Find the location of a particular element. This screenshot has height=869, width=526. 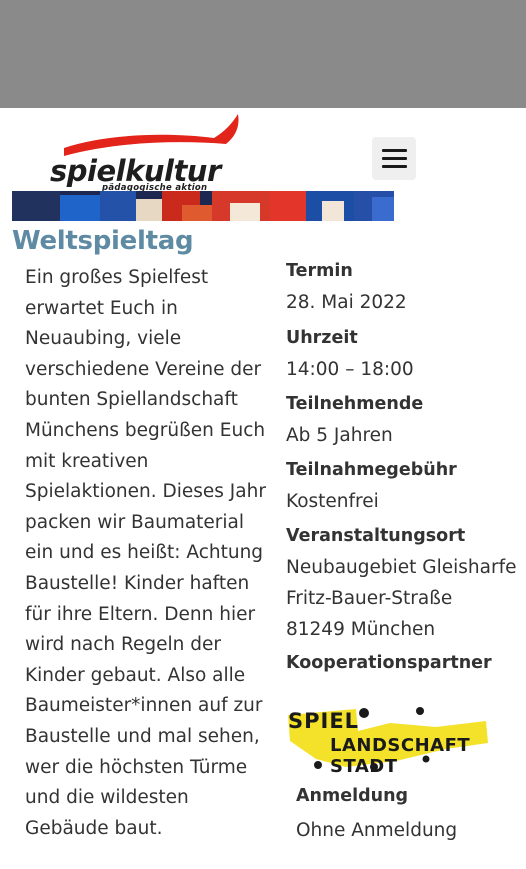

description-line: Neuaubing, viele is located at coordinates (103, 339).